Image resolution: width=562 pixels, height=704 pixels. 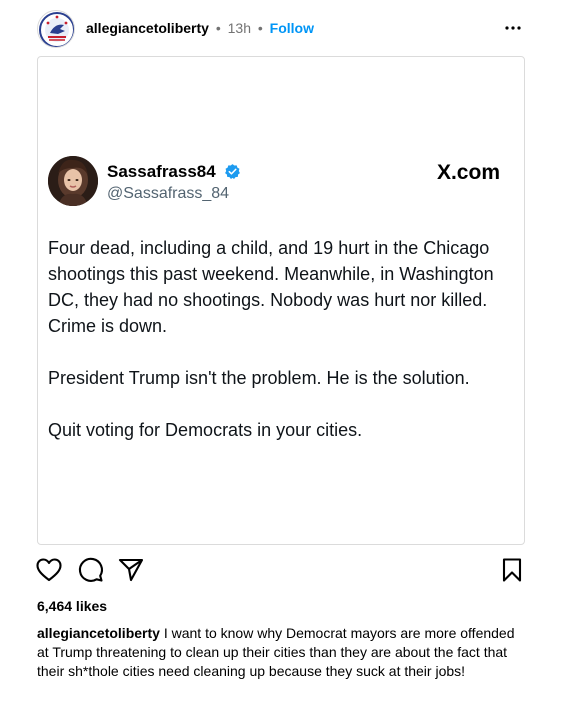 I want to click on post-header: allegiancetoliberty • 13h • Follow, so click(x=281, y=28).